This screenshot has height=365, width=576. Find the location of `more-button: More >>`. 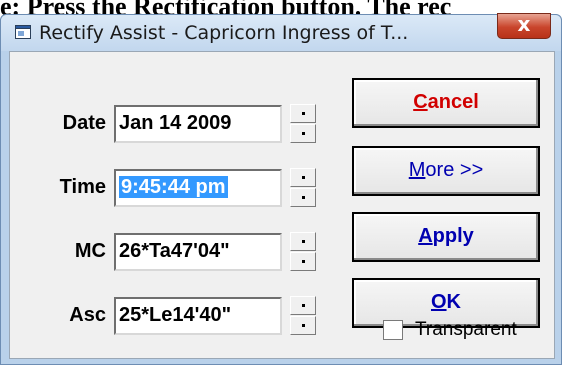

more-button: More >> is located at coordinates (446, 171).